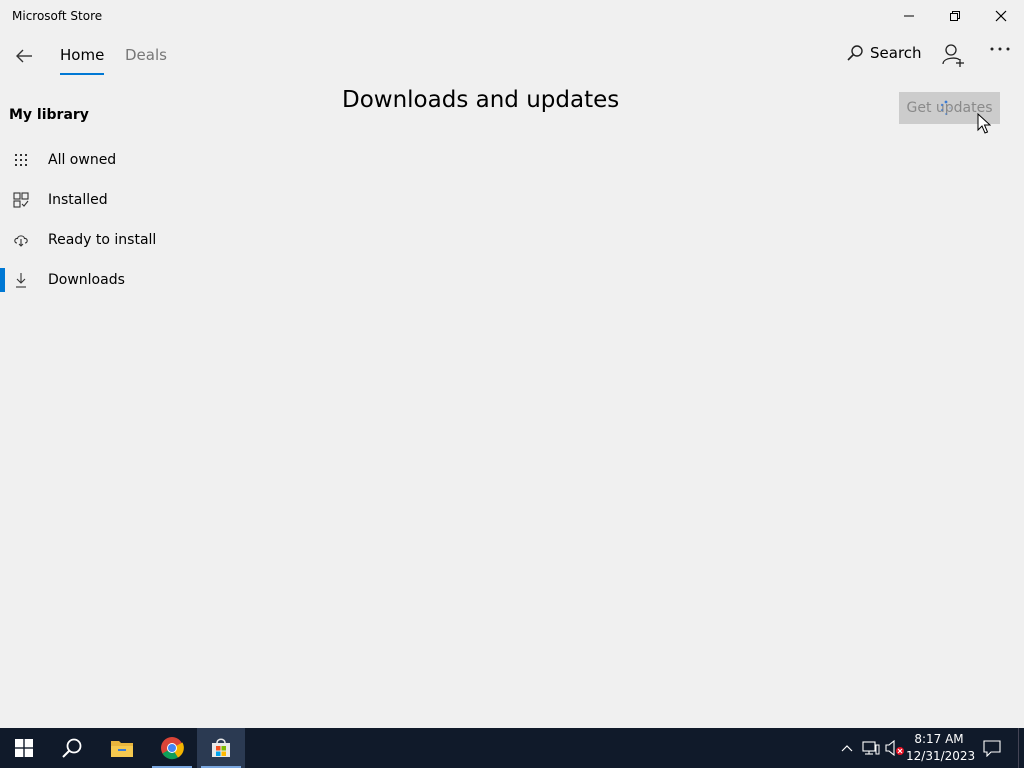 The width and height of the screenshot is (1024, 768). Describe the element at coordinates (945, 108) in the screenshot. I see `loading-spinner-icon` at that location.